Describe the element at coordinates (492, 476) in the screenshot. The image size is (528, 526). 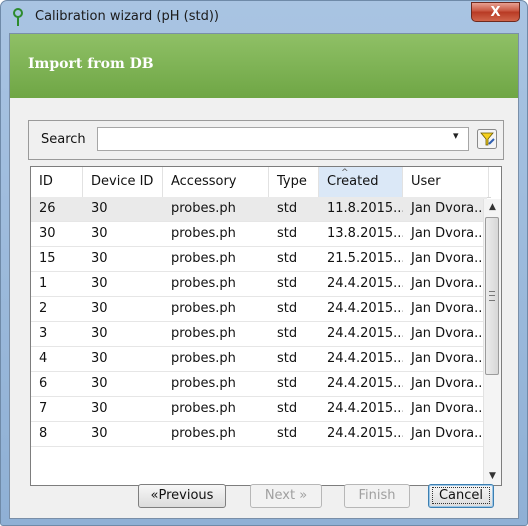
I see `scroll-down-icon: ▼` at that location.